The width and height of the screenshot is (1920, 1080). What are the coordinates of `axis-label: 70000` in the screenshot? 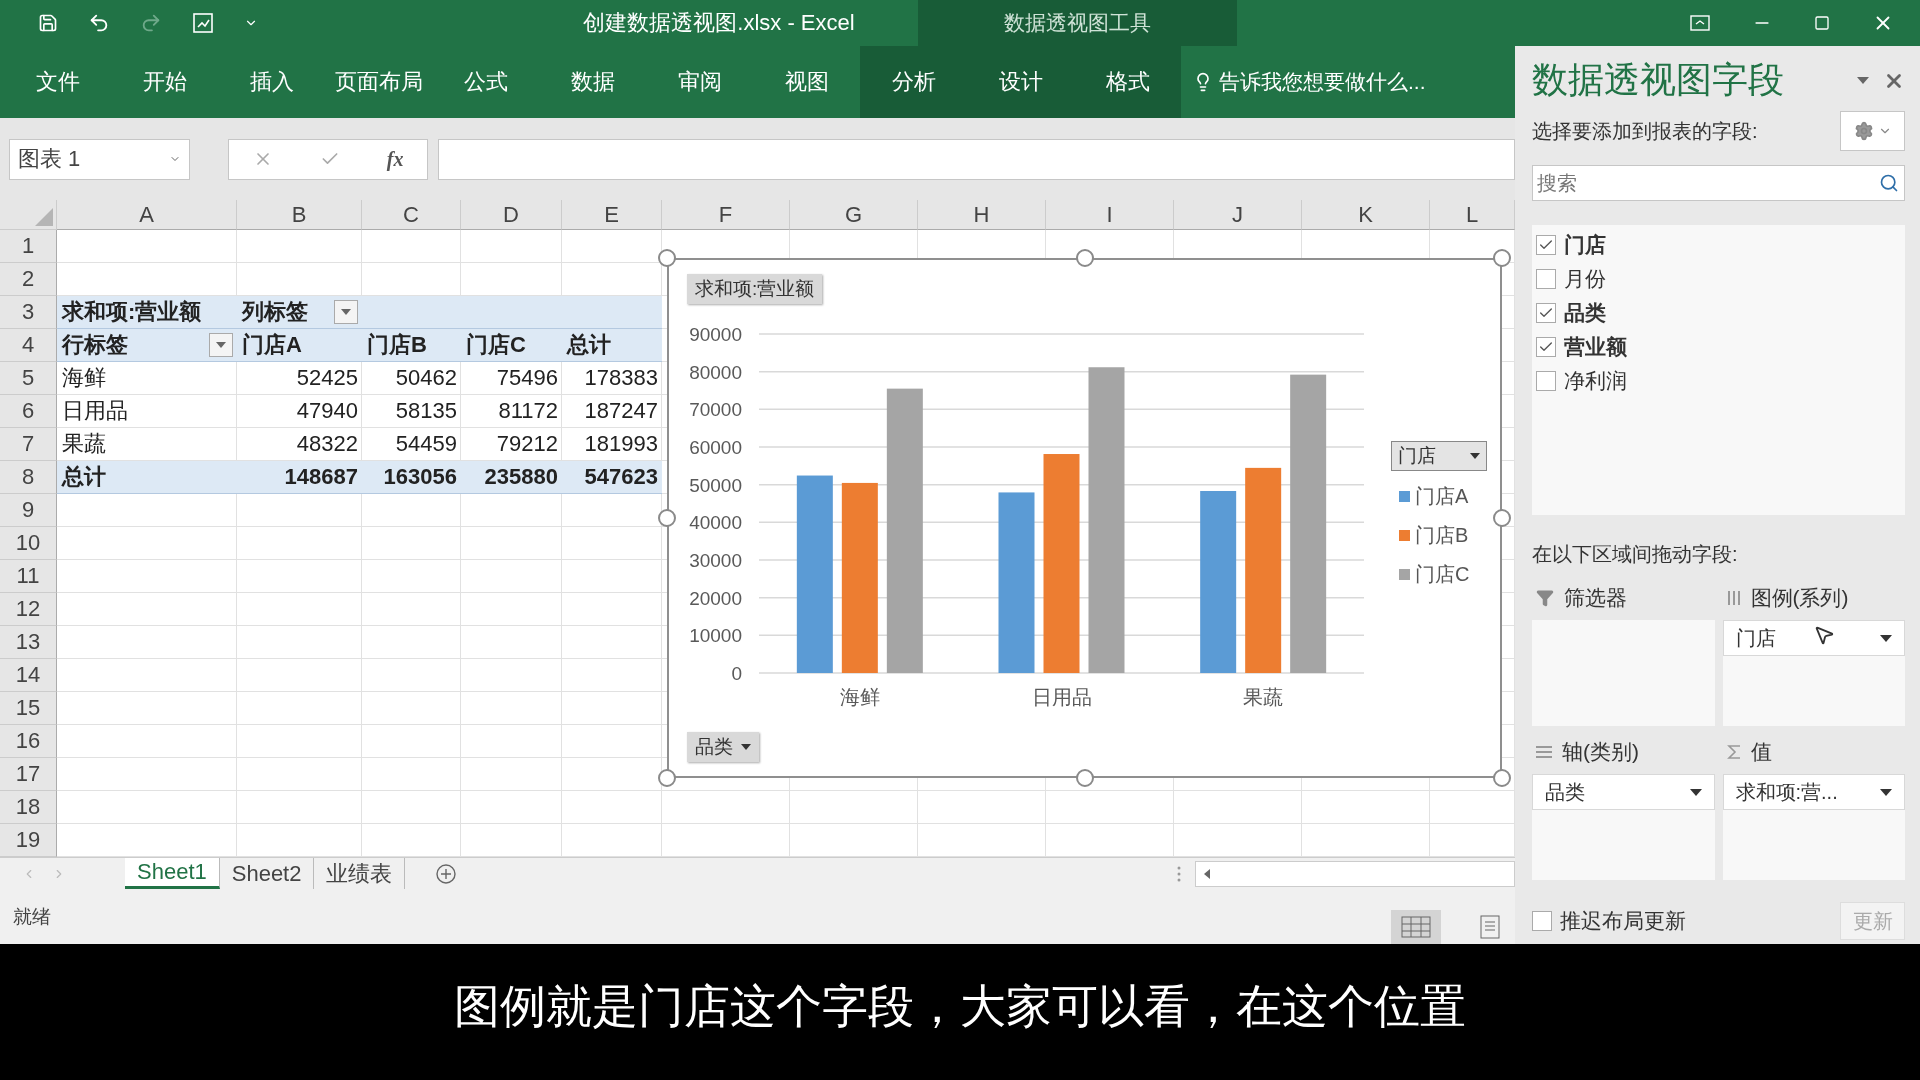 It's located at (715, 410).